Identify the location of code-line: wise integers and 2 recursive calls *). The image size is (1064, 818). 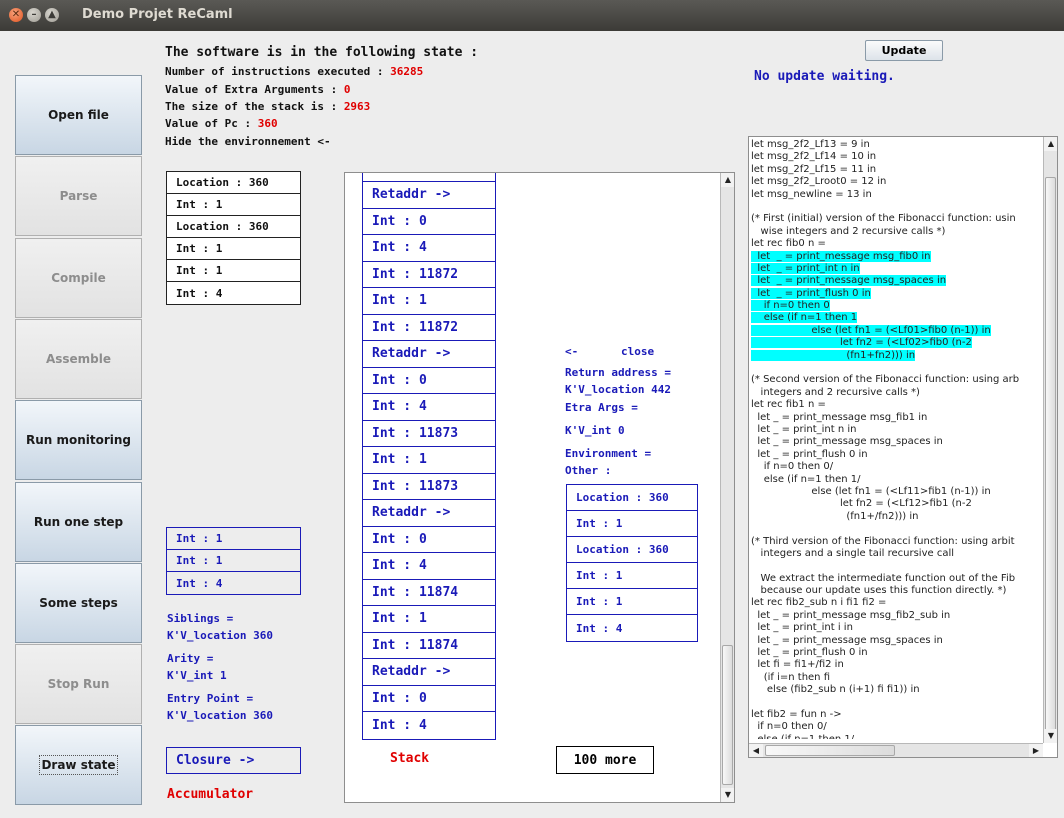
(897, 232).